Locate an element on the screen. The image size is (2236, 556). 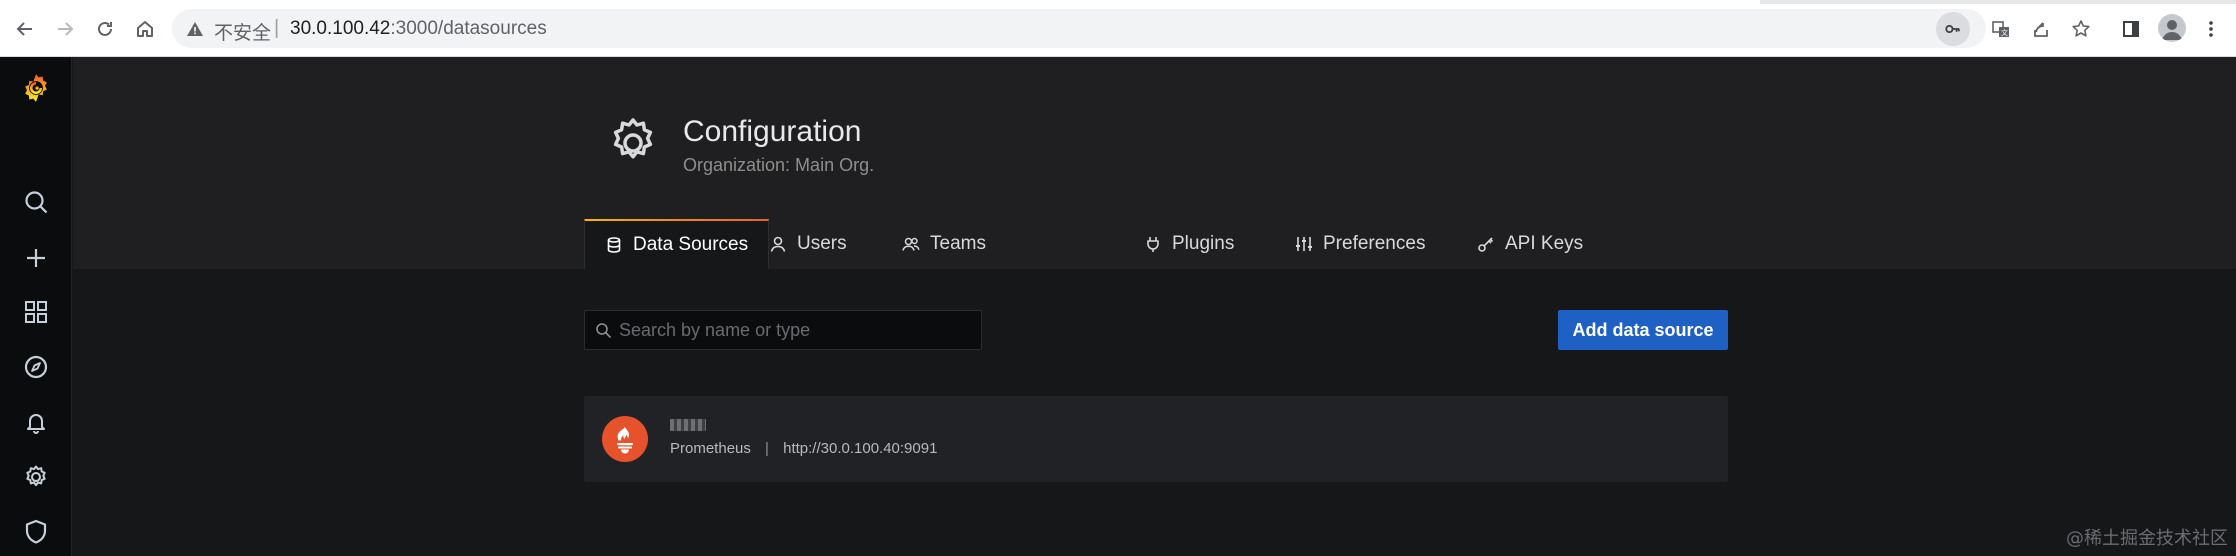
plus-icon is located at coordinates (36, 258).